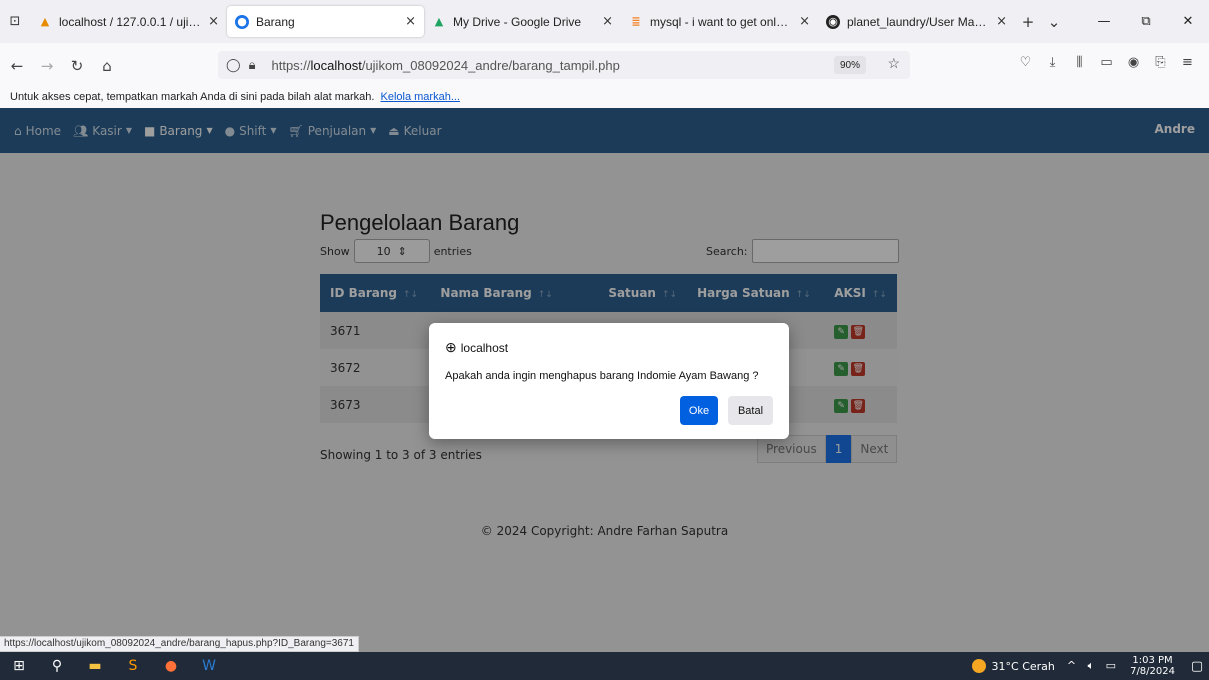  I want to click on search-icon: ⚲, so click(57, 666).